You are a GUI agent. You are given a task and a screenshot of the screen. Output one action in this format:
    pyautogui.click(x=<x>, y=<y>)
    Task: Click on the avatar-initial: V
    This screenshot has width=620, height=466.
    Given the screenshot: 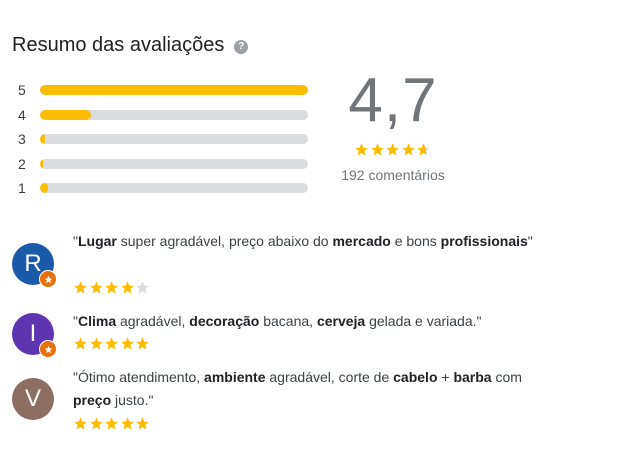 What is the action you would take?
    pyautogui.click(x=32, y=398)
    